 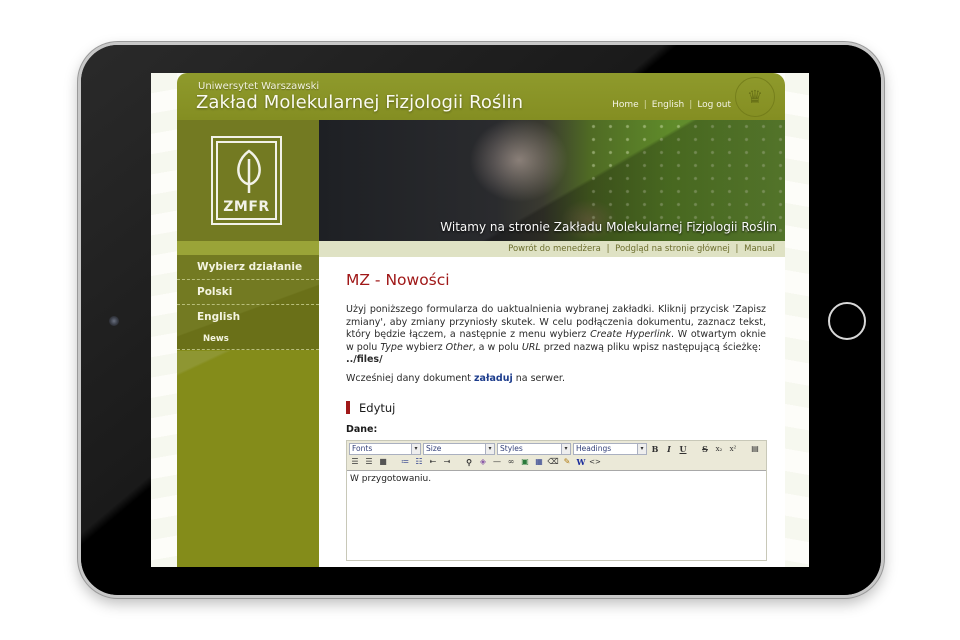 What do you see at coordinates (553, 462) in the screenshot?
I see `eraser-icon: ⌫` at bounding box center [553, 462].